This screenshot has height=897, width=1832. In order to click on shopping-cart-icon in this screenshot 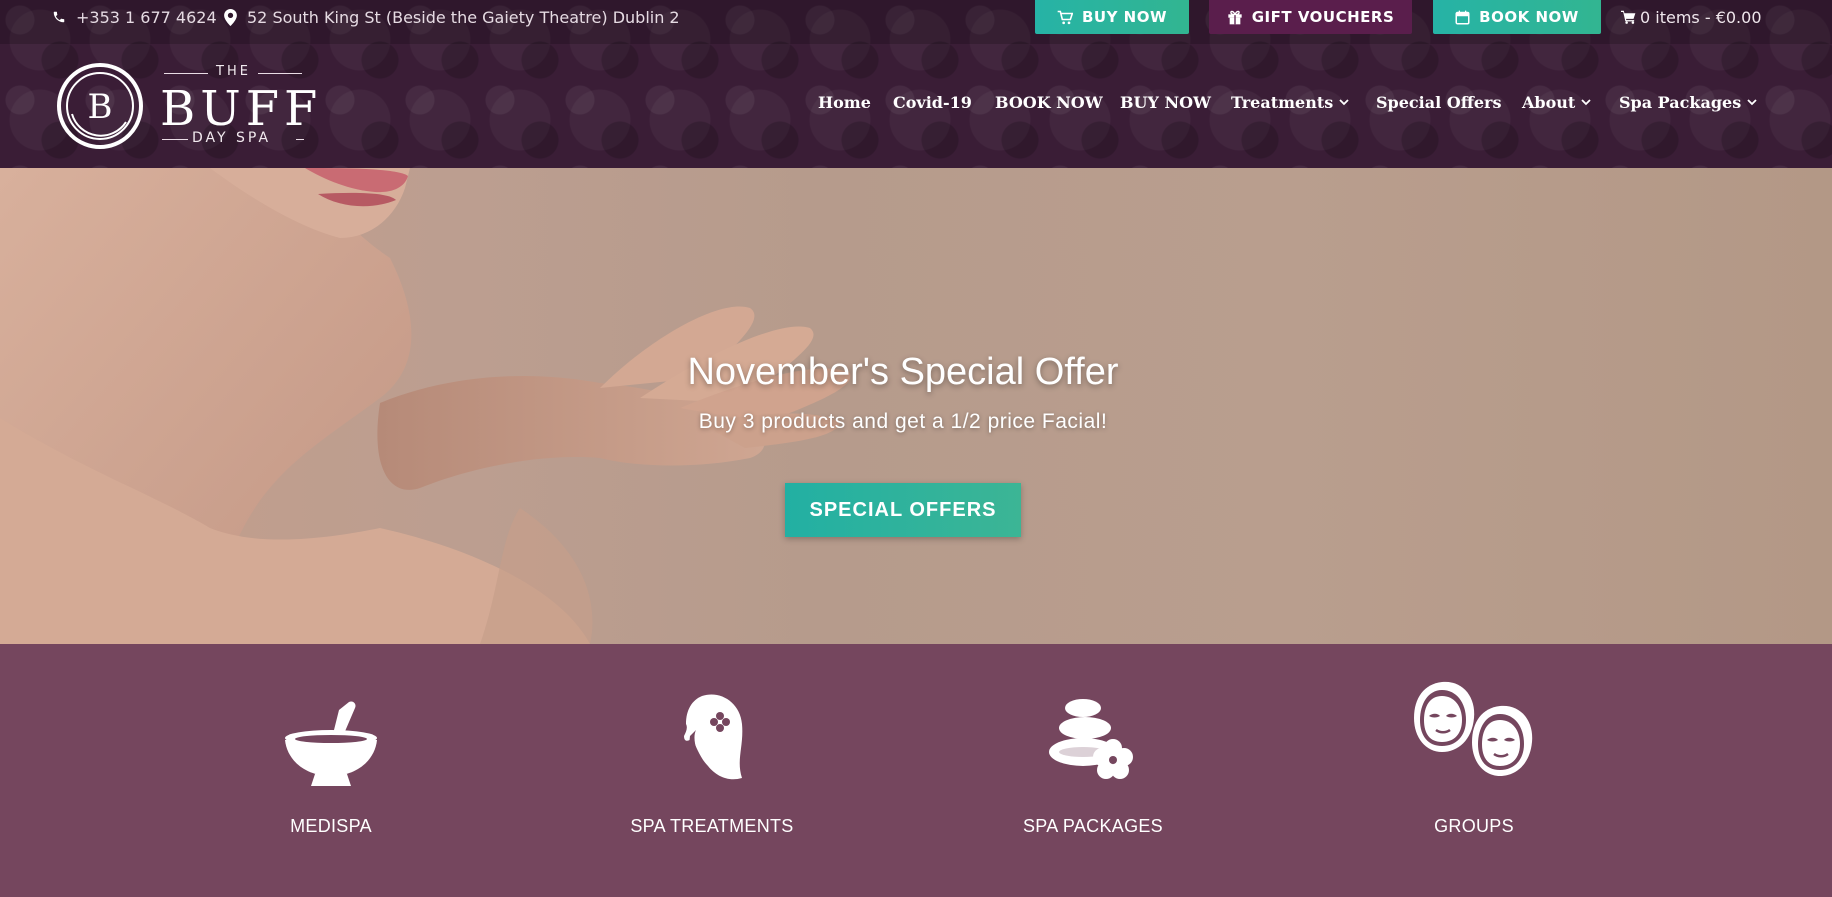, I will do `click(1628, 17)`.